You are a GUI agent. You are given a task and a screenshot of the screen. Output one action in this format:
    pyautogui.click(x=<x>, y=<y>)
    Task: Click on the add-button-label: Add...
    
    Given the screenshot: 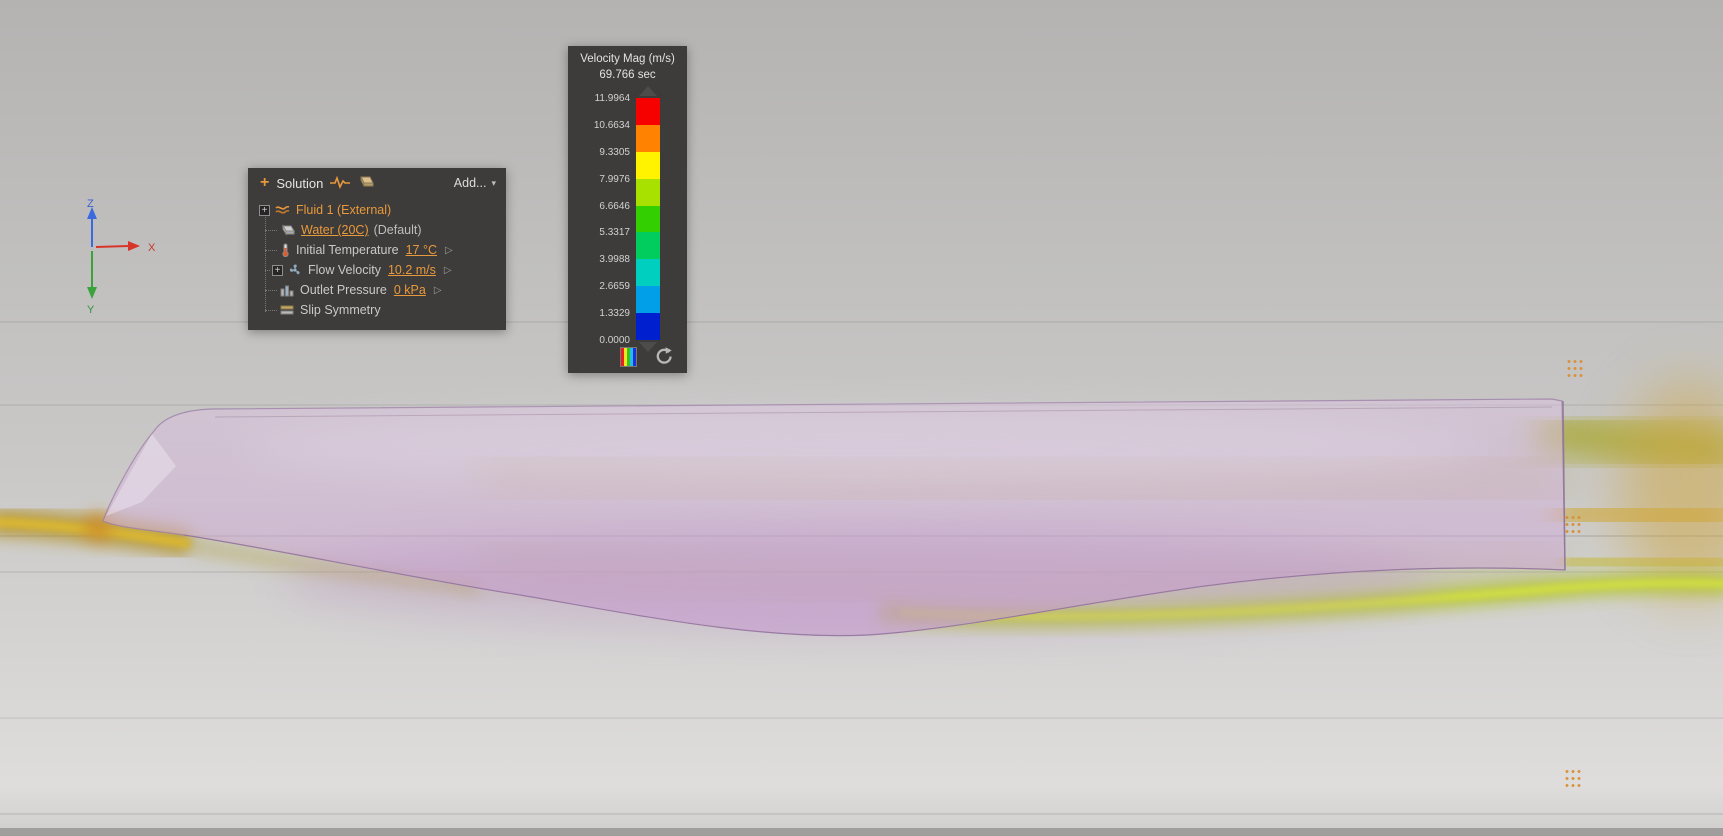 What is the action you would take?
    pyautogui.click(x=470, y=183)
    